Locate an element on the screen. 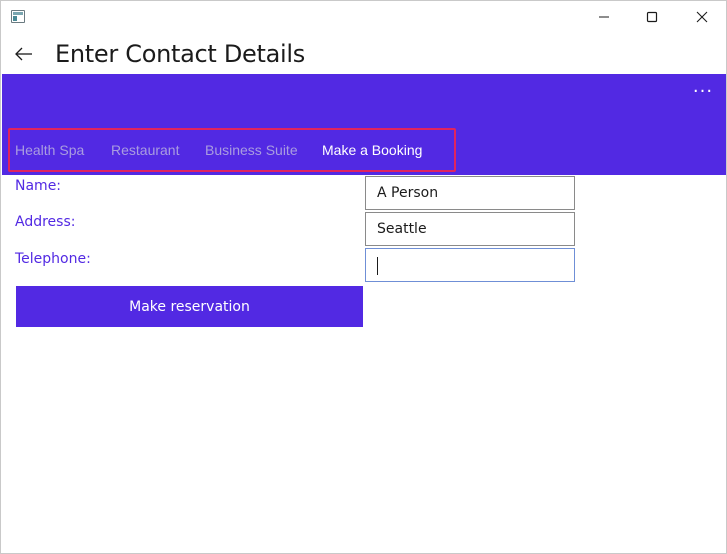 The image size is (727, 554). back-arrow-icon is located at coordinates (23, 54).